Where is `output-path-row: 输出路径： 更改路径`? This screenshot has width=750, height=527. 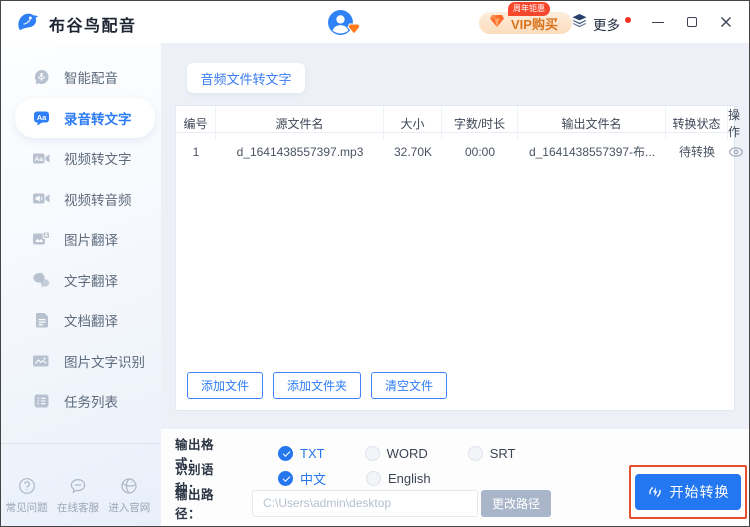
output-path-row: 输出路径： 更改路径 is located at coordinates (363, 503).